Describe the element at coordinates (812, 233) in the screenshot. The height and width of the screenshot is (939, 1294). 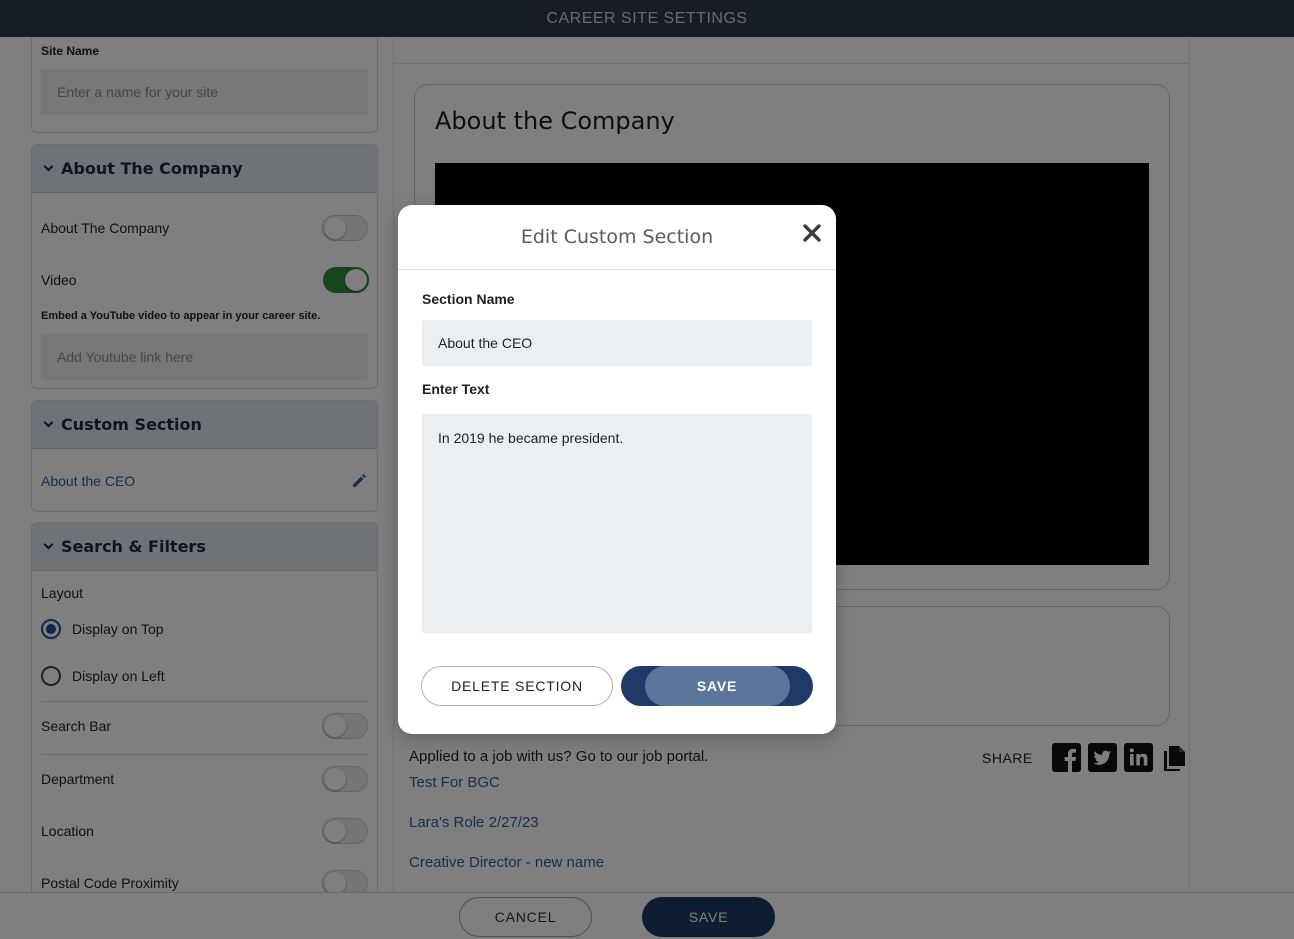
I see `close-icon` at that location.